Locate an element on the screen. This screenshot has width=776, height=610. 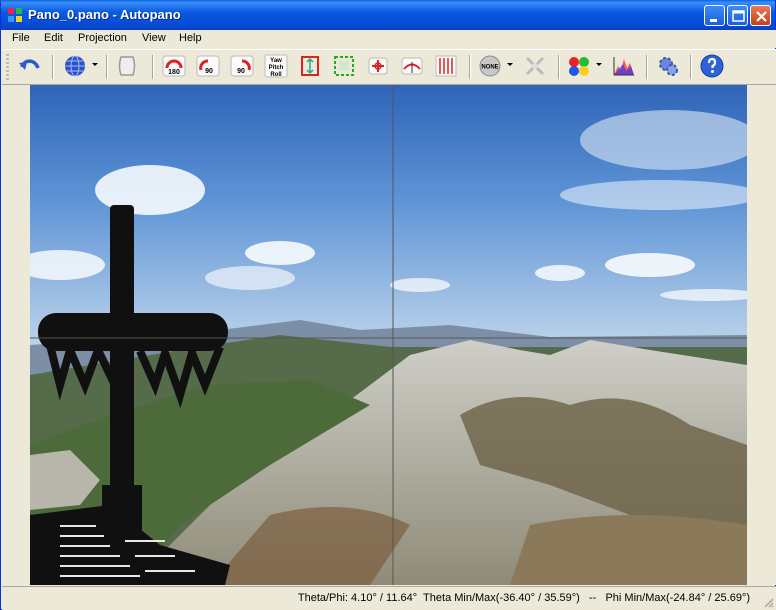
menu-help: Help is located at coordinates (190, 38).